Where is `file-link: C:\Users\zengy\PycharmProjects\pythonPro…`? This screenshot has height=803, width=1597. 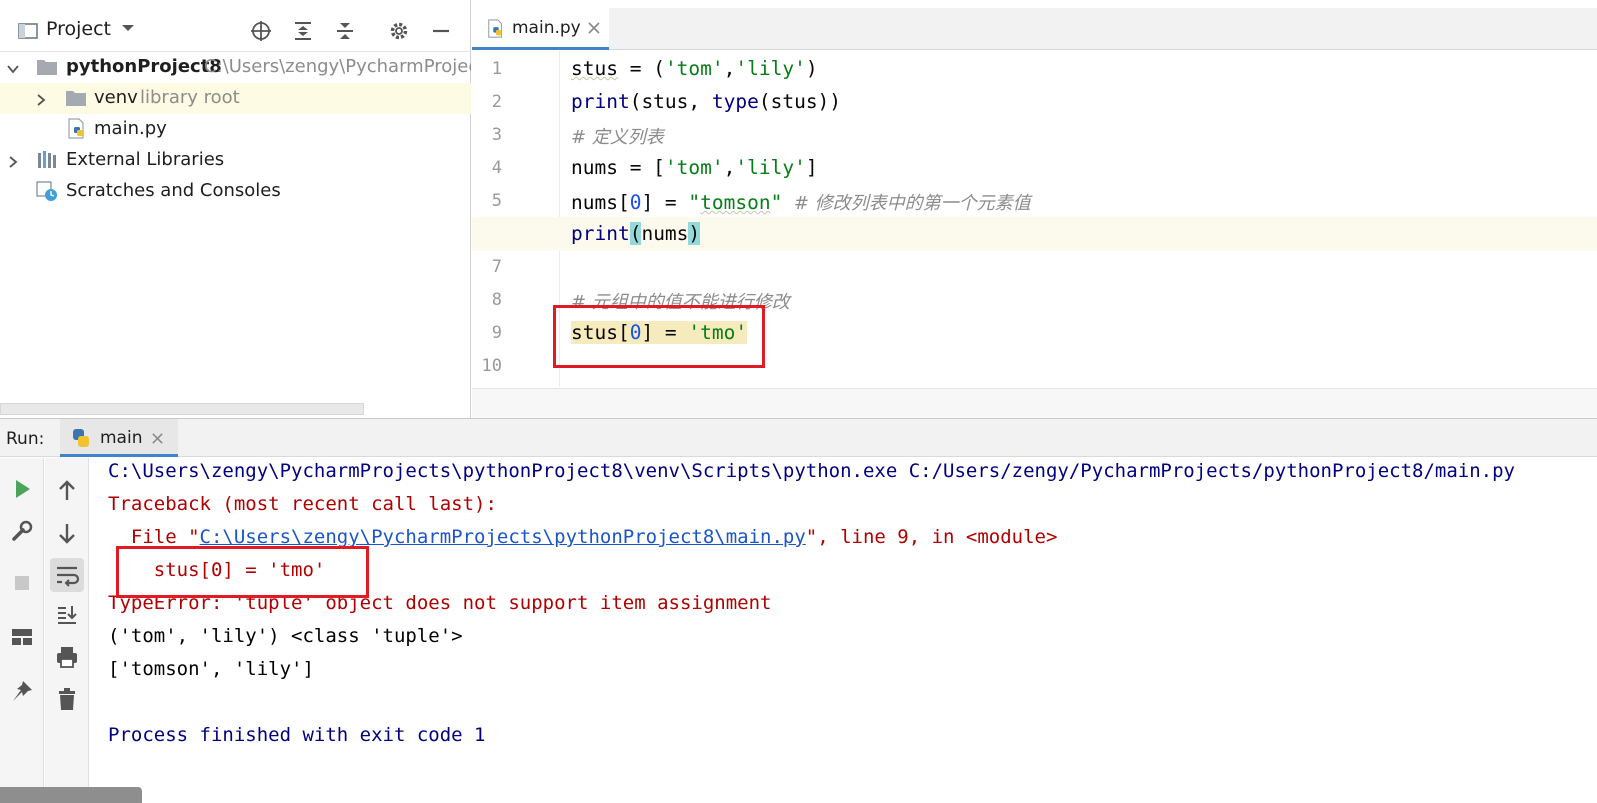 file-link: C:\Users\zengy\PycharmProjects\pythonPro… is located at coordinates (503, 537).